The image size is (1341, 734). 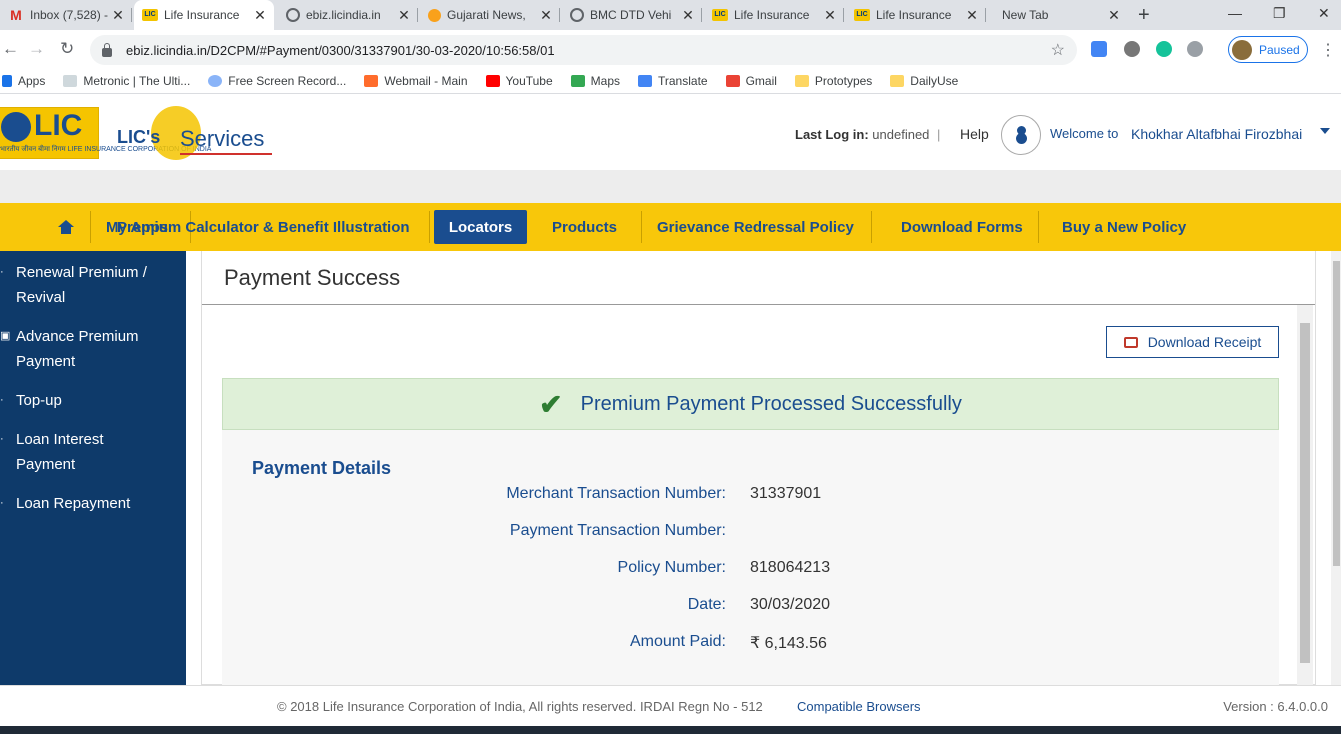 I want to click on tab-new-tab: New Tab ✕, so click(x=1058, y=15).